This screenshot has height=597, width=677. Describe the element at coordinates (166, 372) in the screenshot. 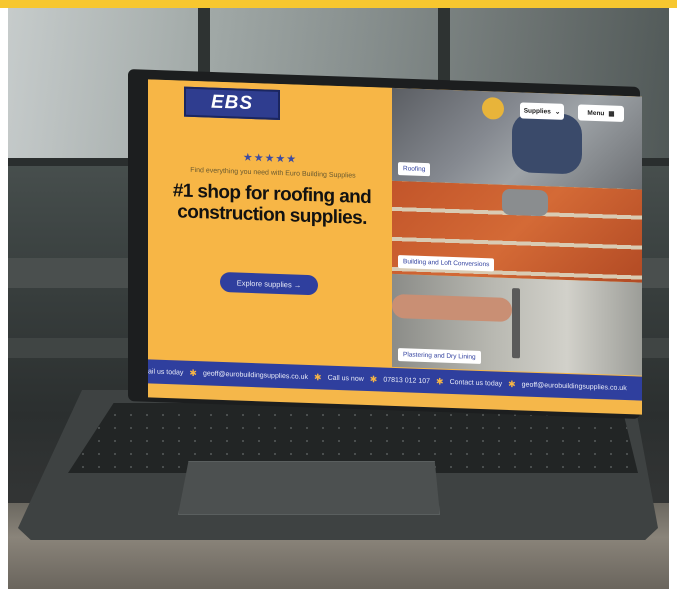

I see `ticker-item: ail us today` at that location.